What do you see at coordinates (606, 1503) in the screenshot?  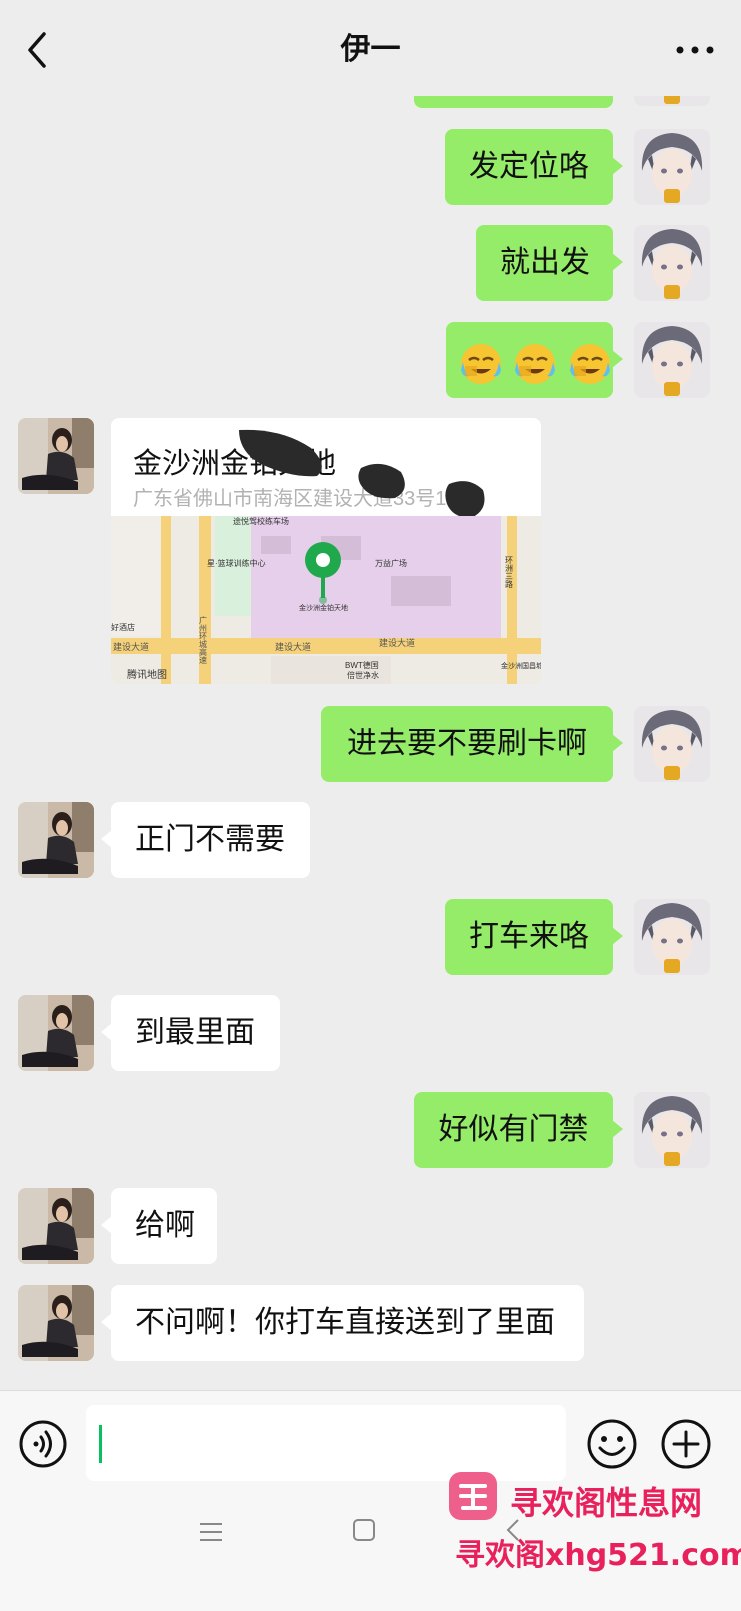 I see `watermark-brand: 寻欢阁性息网` at bounding box center [606, 1503].